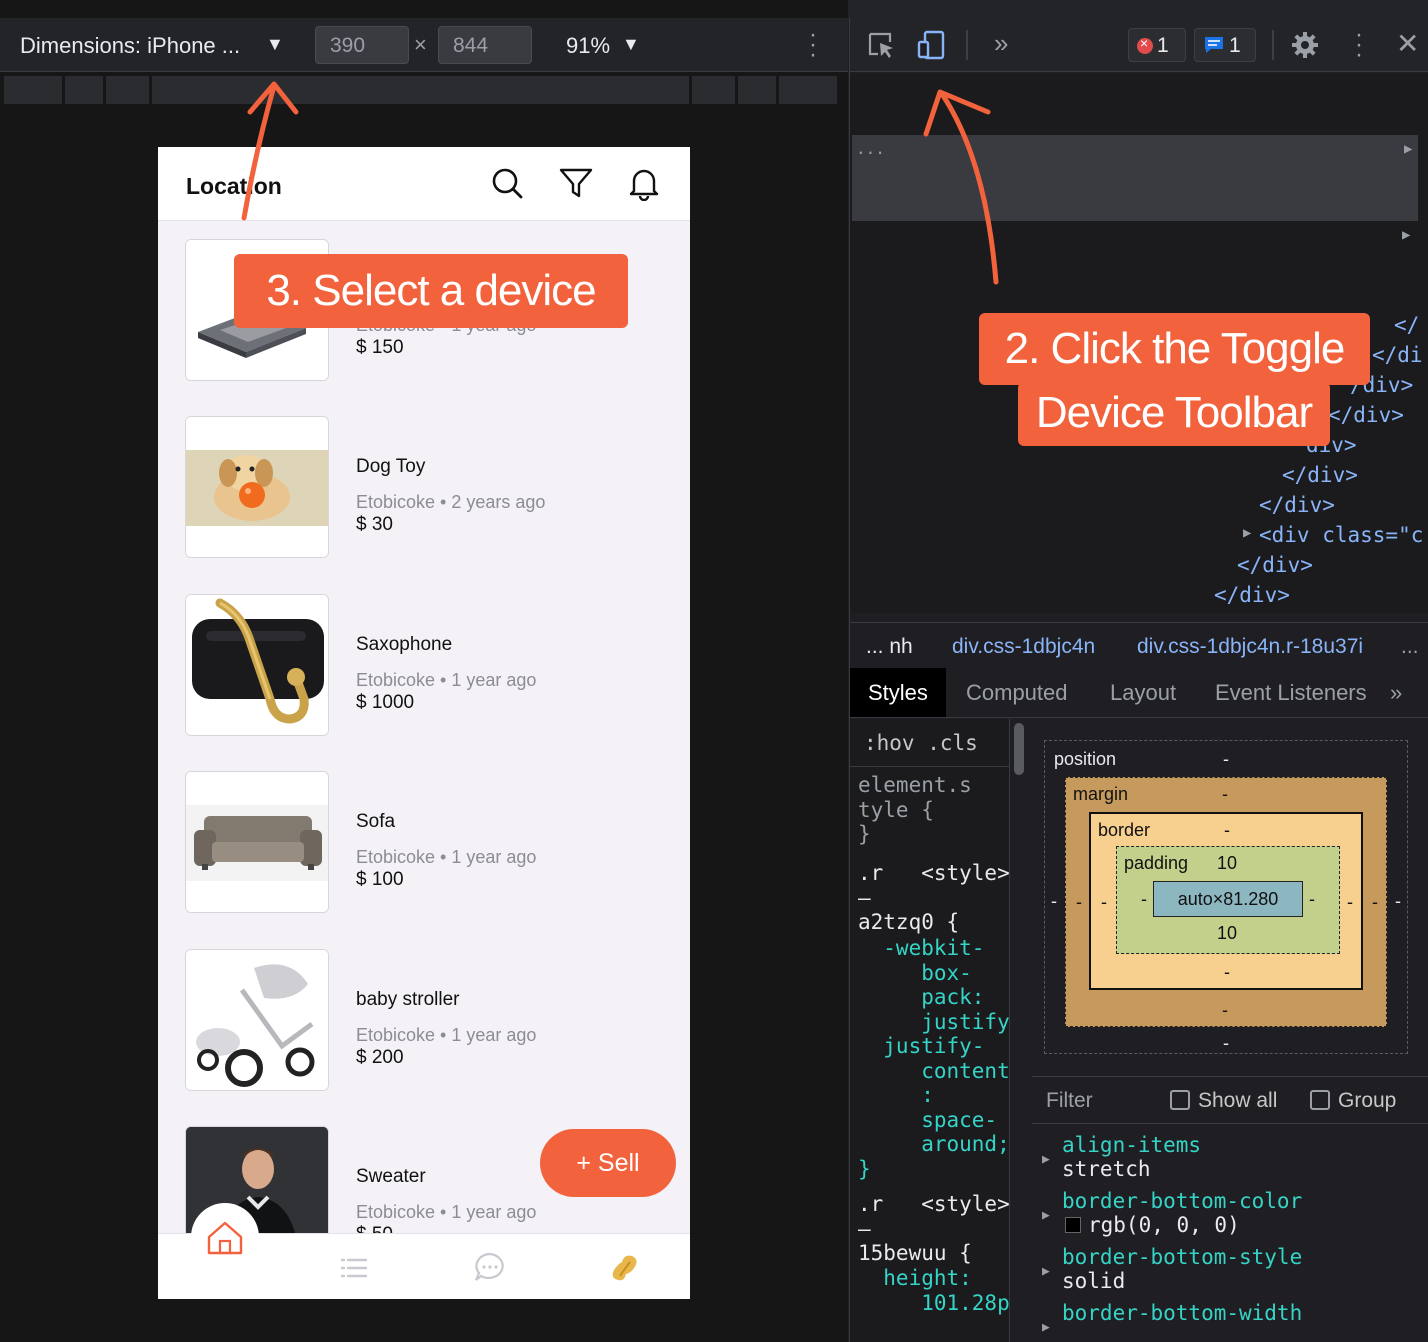  What do you see at coordinates (1182, 1313) in the screenshot?
I see `computed-property-name: border-bottom-width` at bounding box center [1182, 1313].